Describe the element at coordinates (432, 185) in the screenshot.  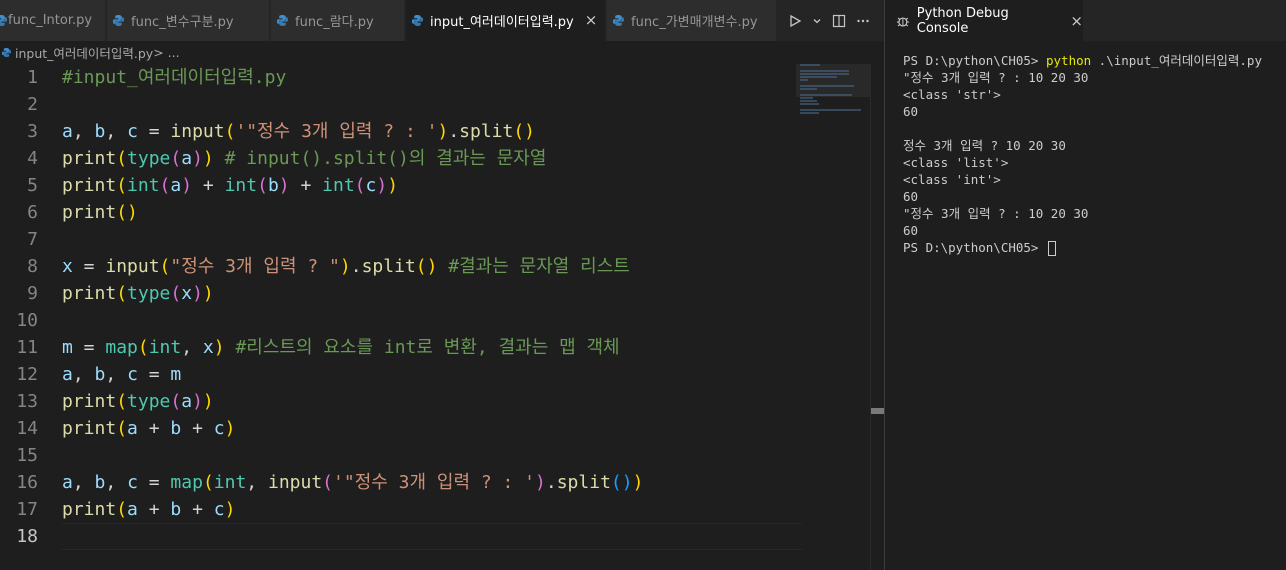
I see `code-line: print(int(a) + int(b) + int(c))` at that location.